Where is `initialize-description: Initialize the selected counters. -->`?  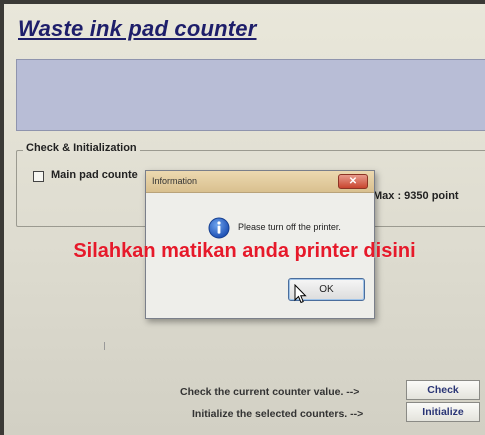
initialize-description: Initialize the selected counters. --> is located at coordinates (278, 414).